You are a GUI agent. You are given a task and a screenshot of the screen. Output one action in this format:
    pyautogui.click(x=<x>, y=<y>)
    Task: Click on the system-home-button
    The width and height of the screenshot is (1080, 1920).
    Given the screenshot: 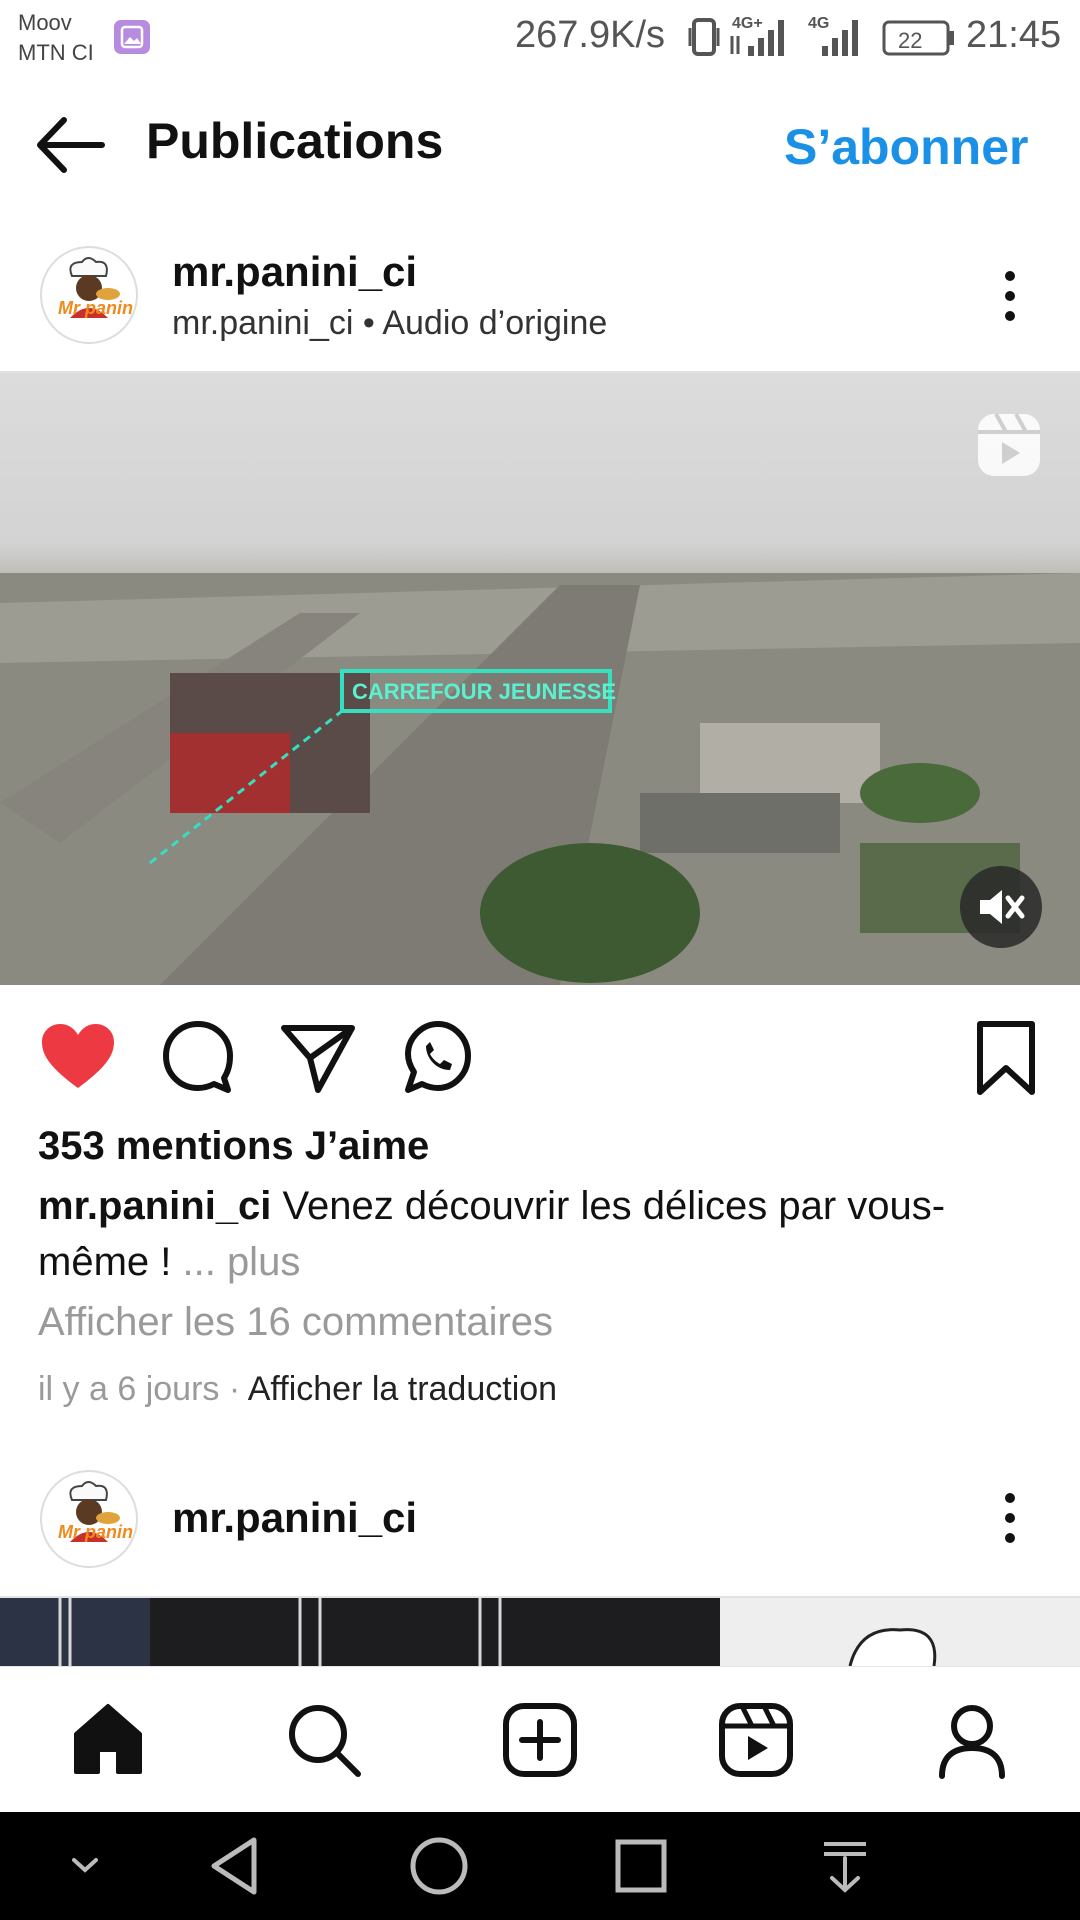 What is the action you would take?
    pyautogui.click(x=439, y=1866)
    